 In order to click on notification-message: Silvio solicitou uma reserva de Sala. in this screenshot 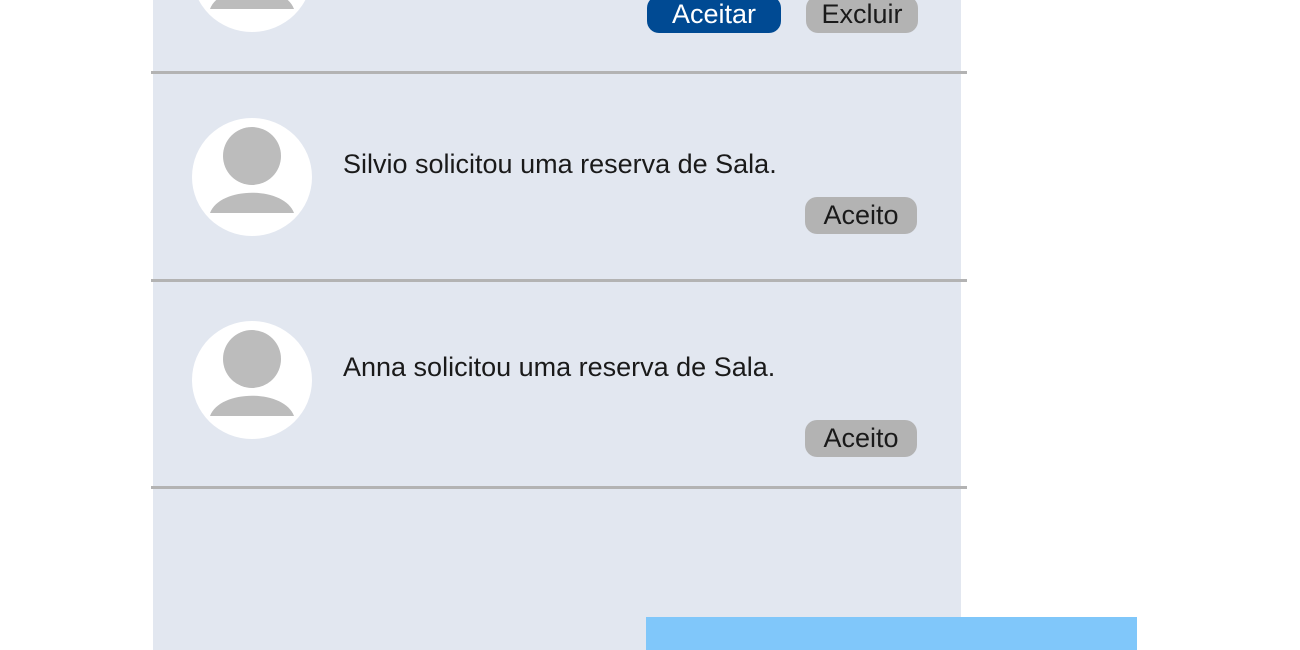, I will do `click(560, 164)`.